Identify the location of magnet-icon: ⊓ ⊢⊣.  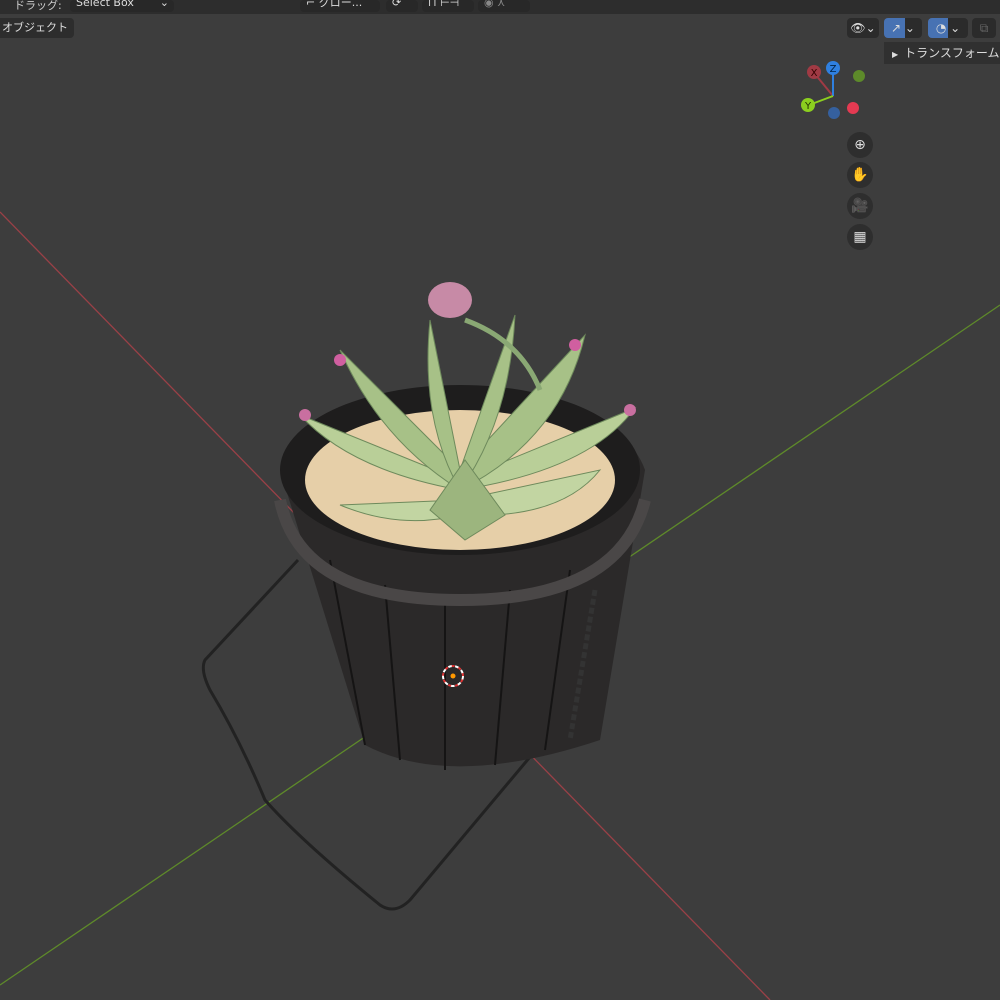
(444, 4).